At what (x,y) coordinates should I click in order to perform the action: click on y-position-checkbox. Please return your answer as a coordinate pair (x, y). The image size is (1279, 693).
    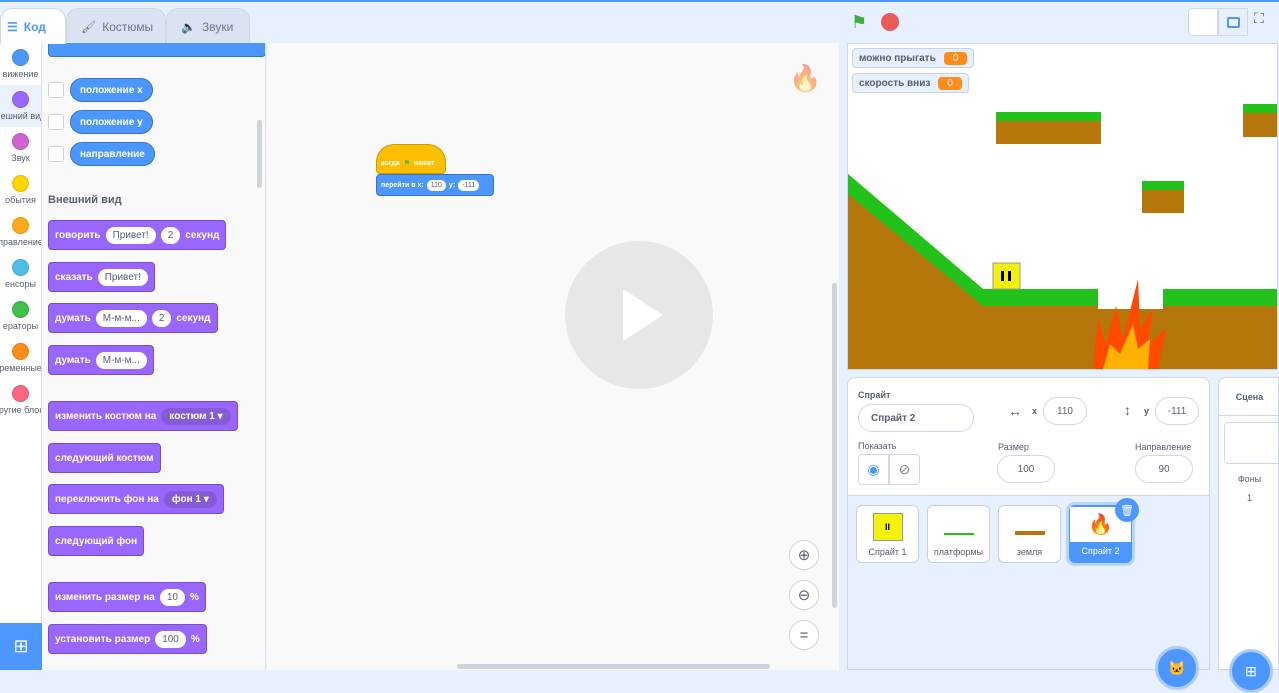
    Looking at the image, I should click on (56, 122).